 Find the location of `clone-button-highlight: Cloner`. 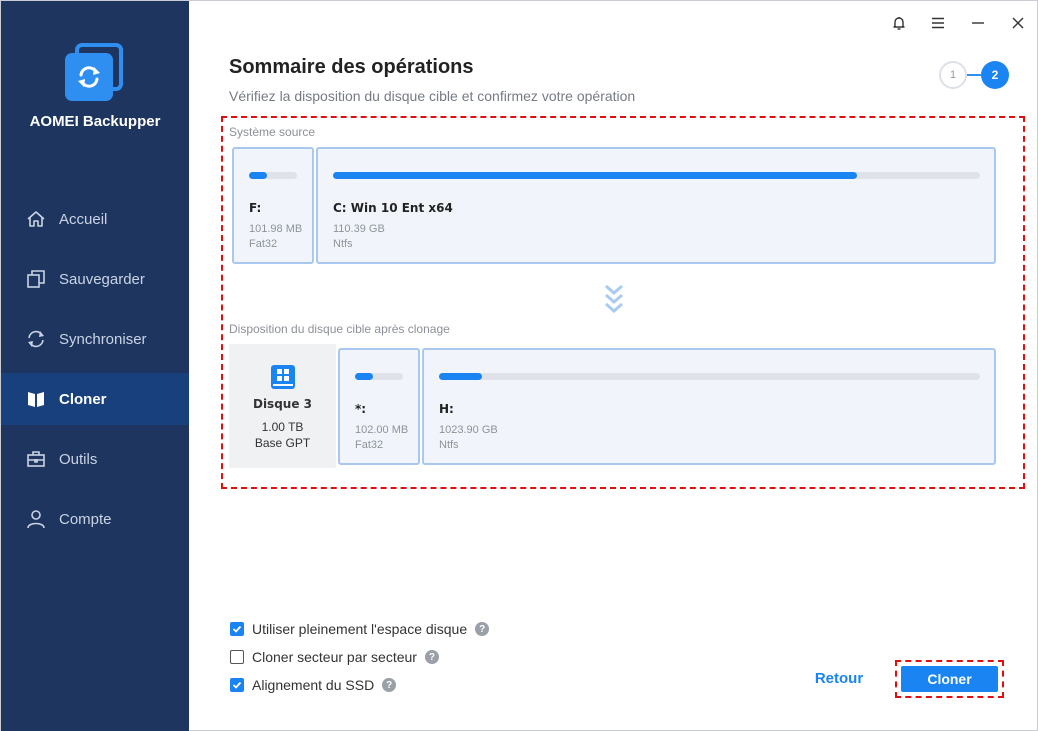

clone-button-highlight: Cloner is located at coordinates (949, 679).